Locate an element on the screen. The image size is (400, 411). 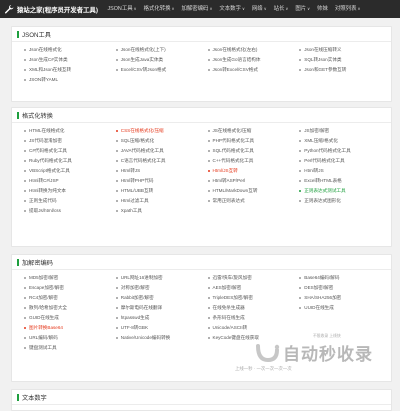
tool-link: CSS在线格式化/压缩 is located at coordinates (161, 131).